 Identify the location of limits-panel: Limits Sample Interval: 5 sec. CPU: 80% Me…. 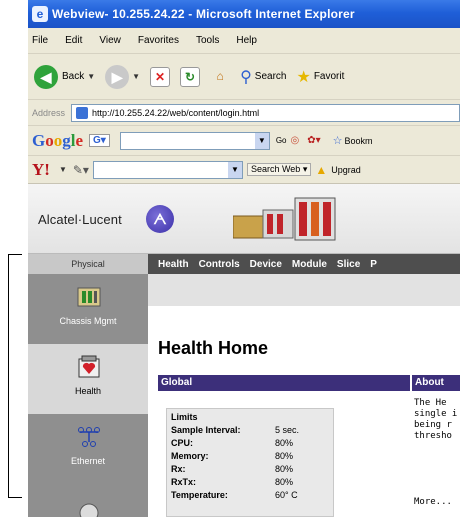
(250, 462).